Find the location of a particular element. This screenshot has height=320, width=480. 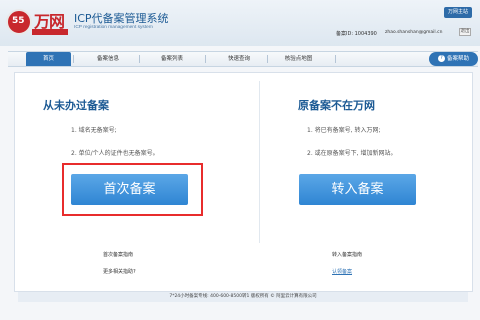

logo-badge-text: 55 is located at coordinates (18, 21).